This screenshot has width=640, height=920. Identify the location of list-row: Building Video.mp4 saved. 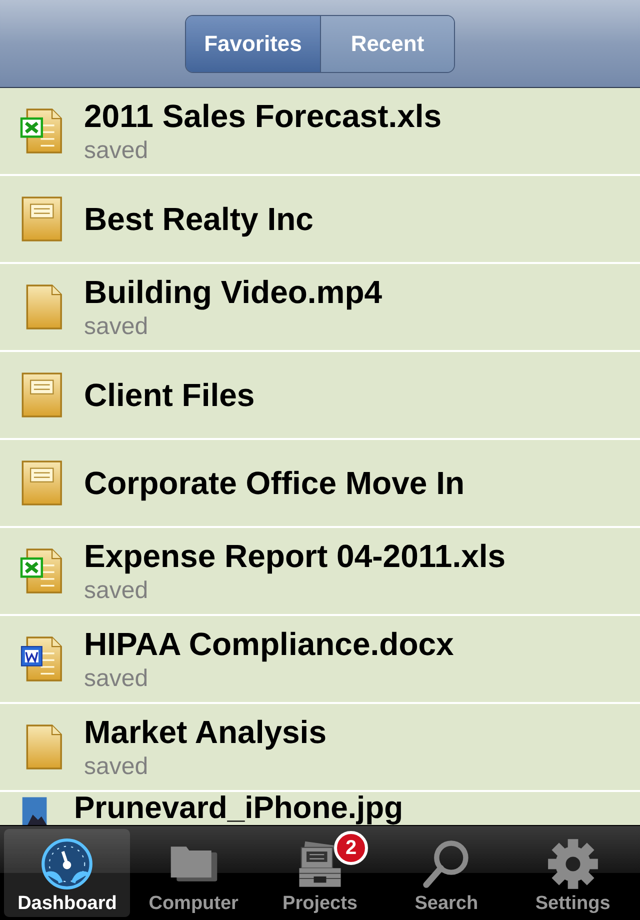
(320, 308).